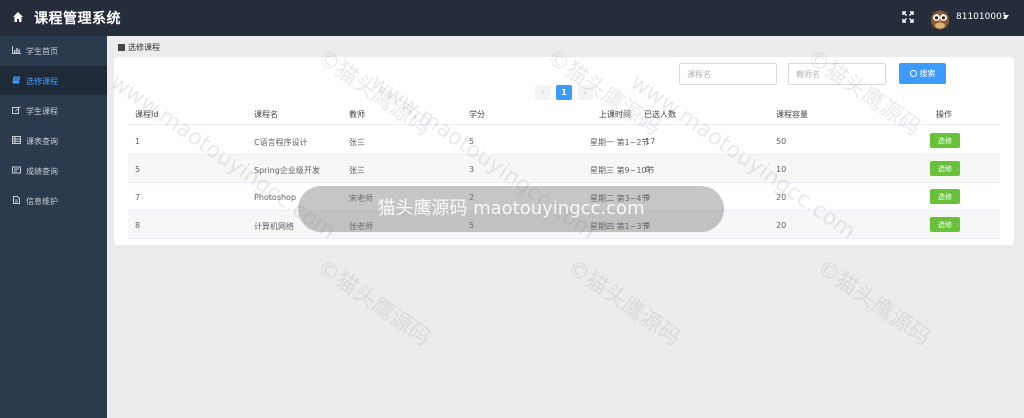 This screenshot has height=418, width=1024. I want to click on sidebar: 学生首页 选修课程 学生课程 课表查询 成绩查询 信息维护, so click(53, 227).